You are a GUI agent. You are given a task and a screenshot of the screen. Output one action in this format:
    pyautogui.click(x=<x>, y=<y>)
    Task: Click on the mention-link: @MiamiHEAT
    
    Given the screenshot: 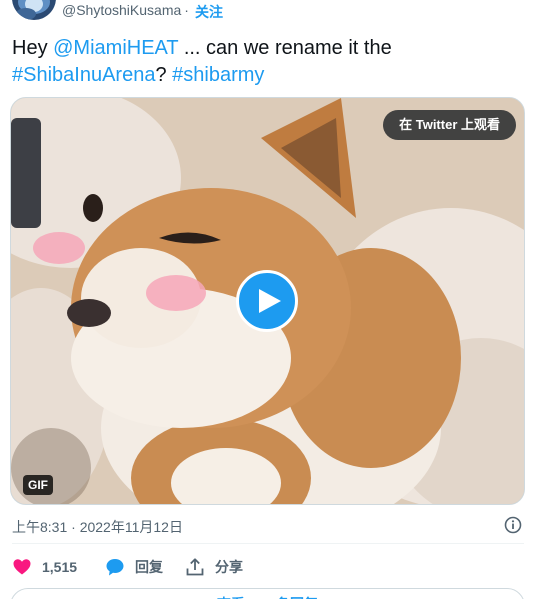 What is the action you would take?
    pyautogui.click(x=115, y=48)
    